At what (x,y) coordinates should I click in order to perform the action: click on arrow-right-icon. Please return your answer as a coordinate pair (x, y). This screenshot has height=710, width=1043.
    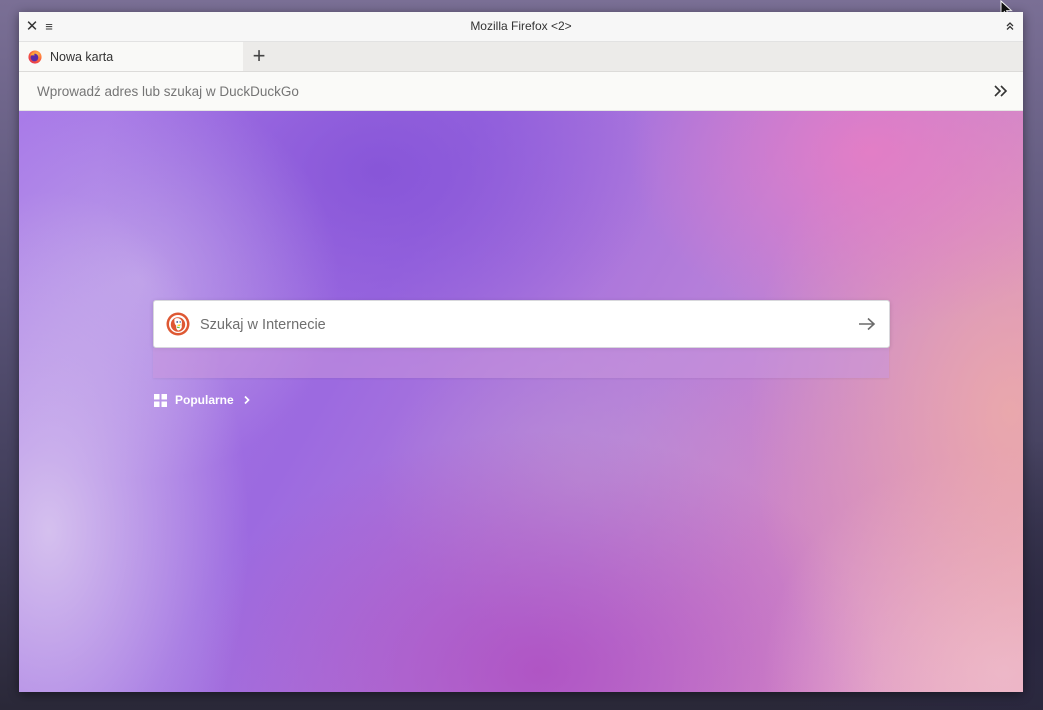
    Looking at the image, I should click on (867, 324).